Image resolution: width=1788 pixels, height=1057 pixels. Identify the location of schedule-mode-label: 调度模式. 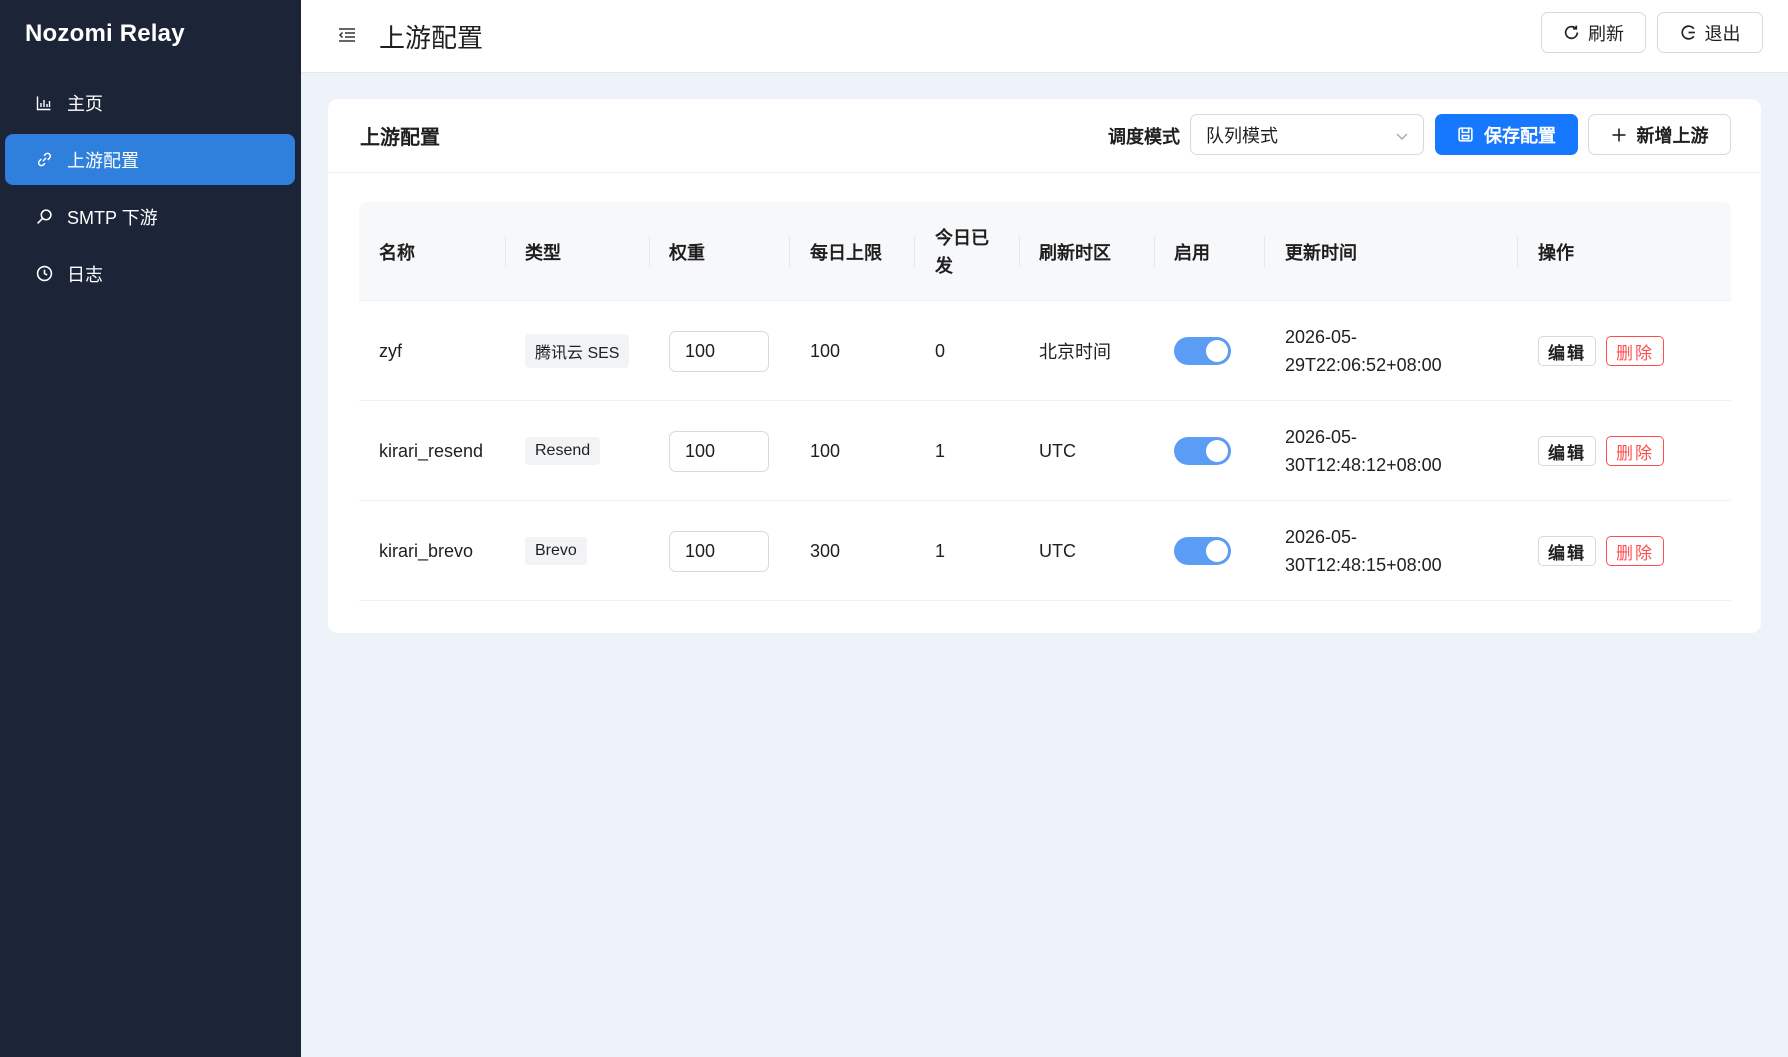
(1144, 137).